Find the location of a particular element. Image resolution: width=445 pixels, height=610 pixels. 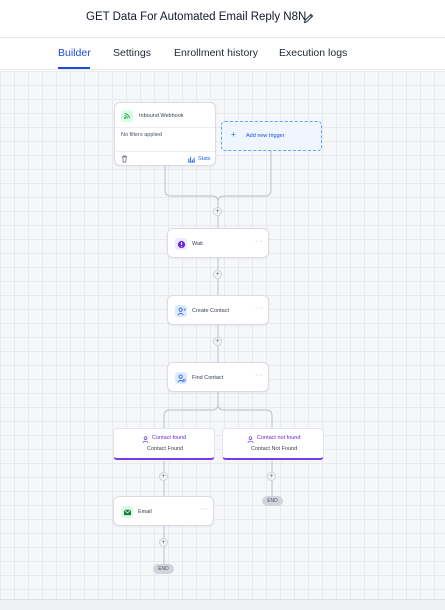

step-wait: Wait ··· is located at coordinates (218, 243).